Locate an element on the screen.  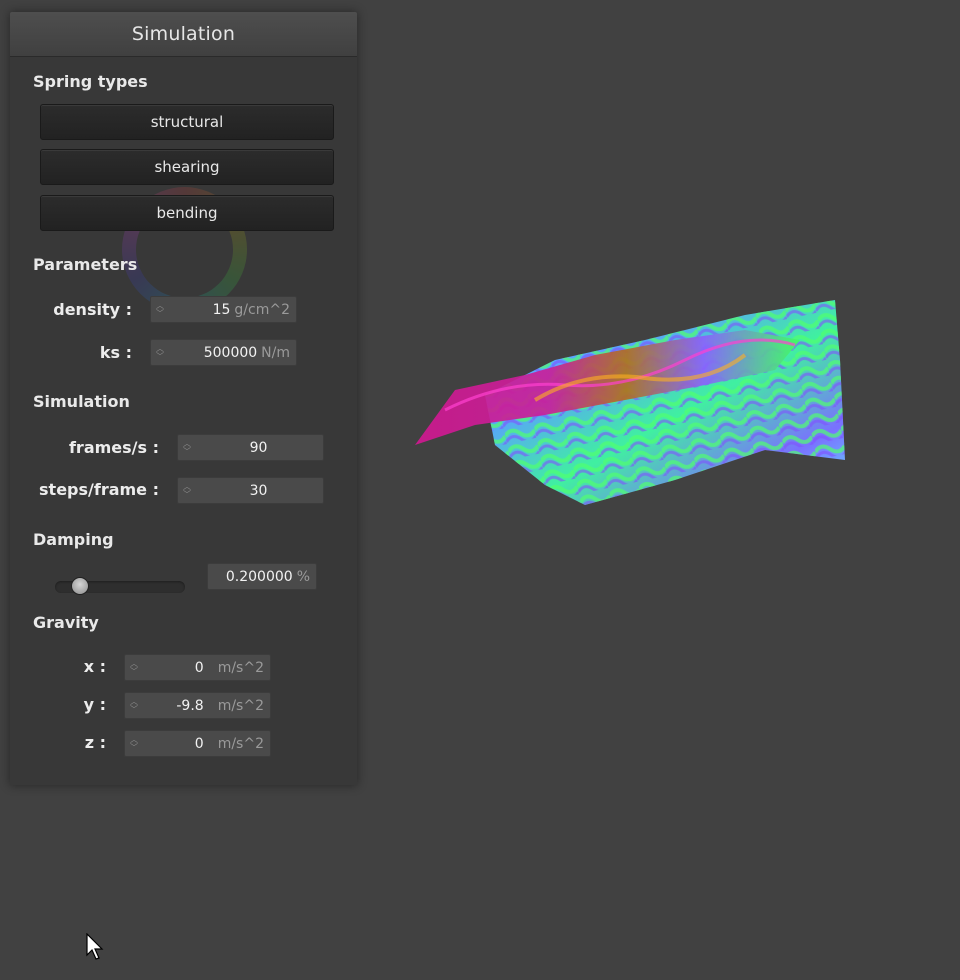
gravity-z-label: z : is located at coordinates (95, 742).